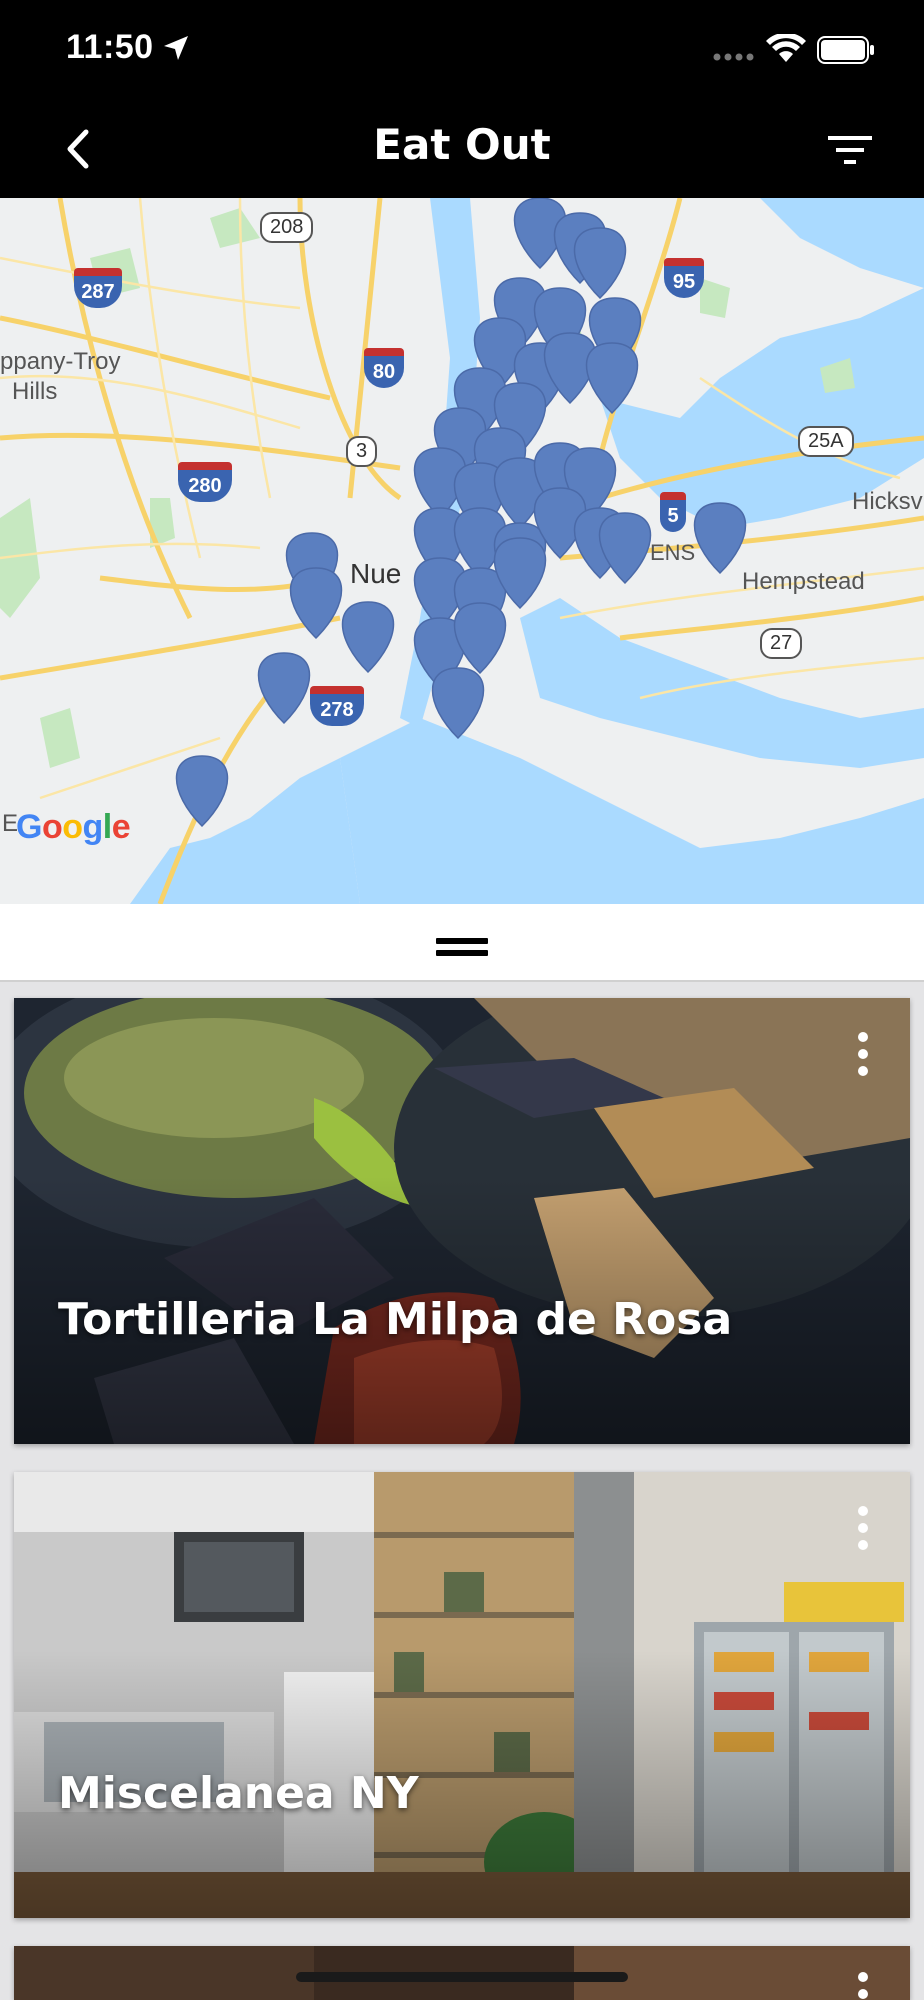 This screenshot has height=2000, width=924. Describe the element at coordinates (35, 391) in the screenshot. I see `map-label-hills: Hills` at that location.